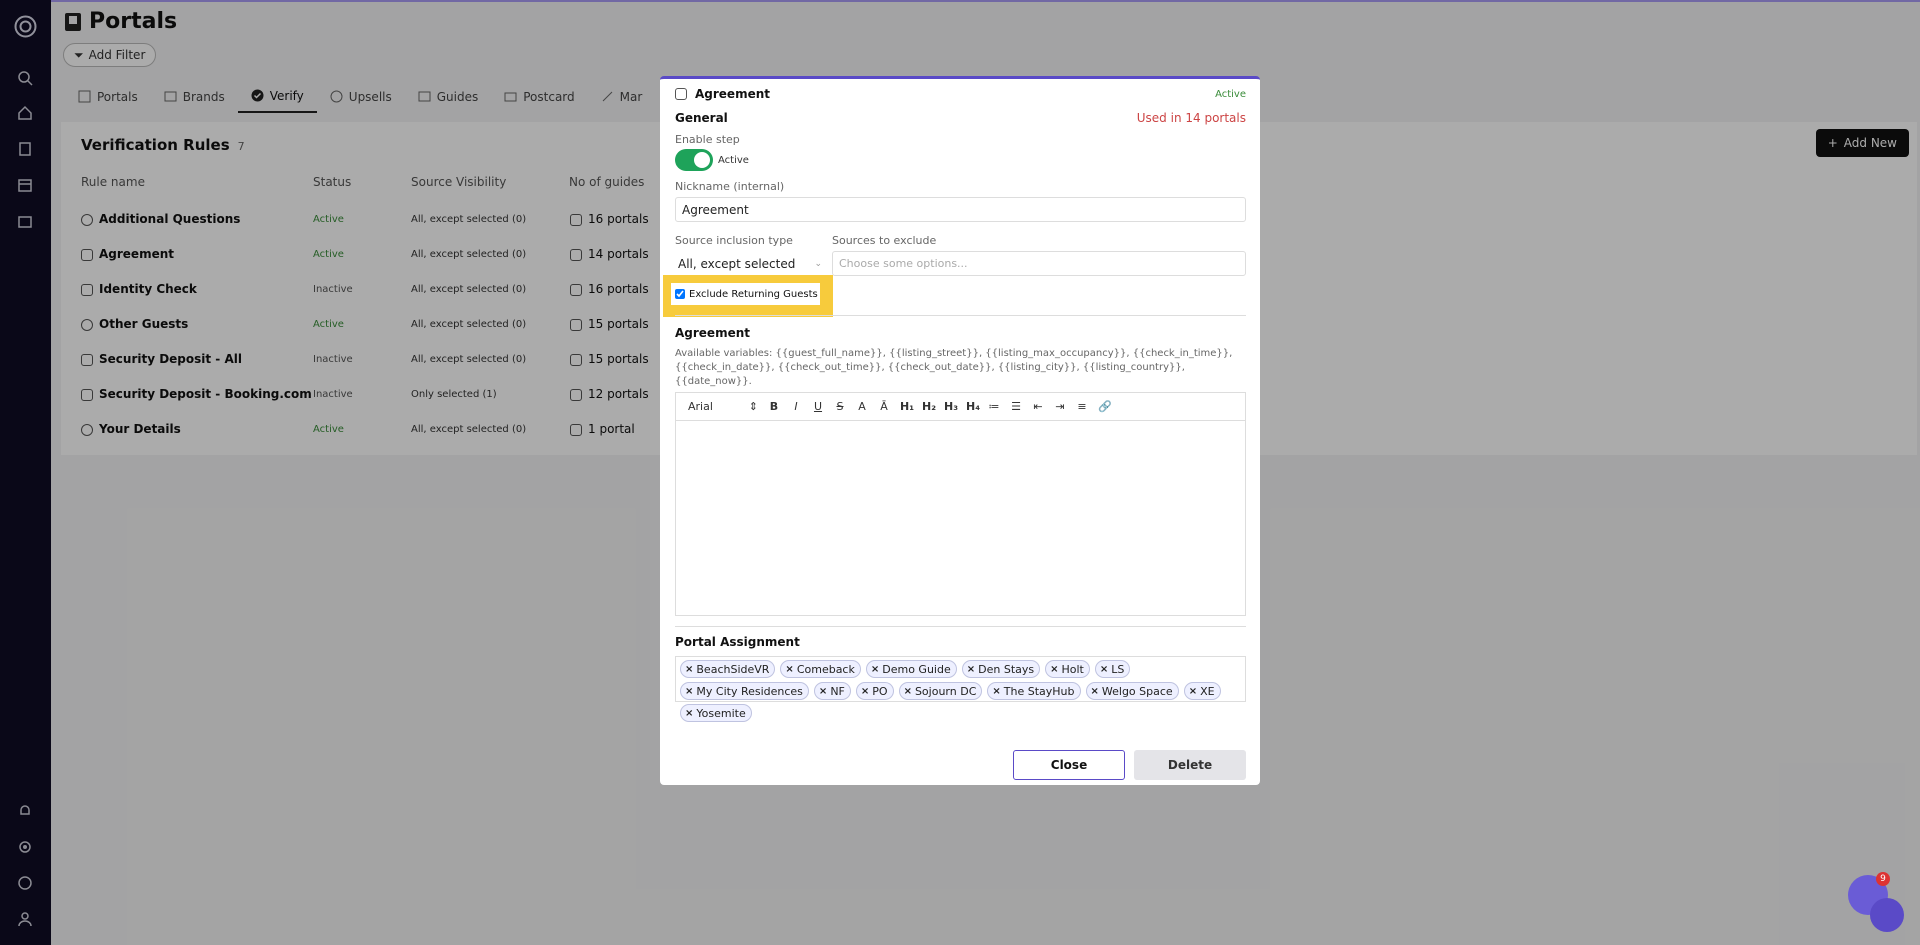 This screenshot has height=945, width=1920. I want to click on exclude-returning-row: Exclude Returning Guests, so click(745, 294).